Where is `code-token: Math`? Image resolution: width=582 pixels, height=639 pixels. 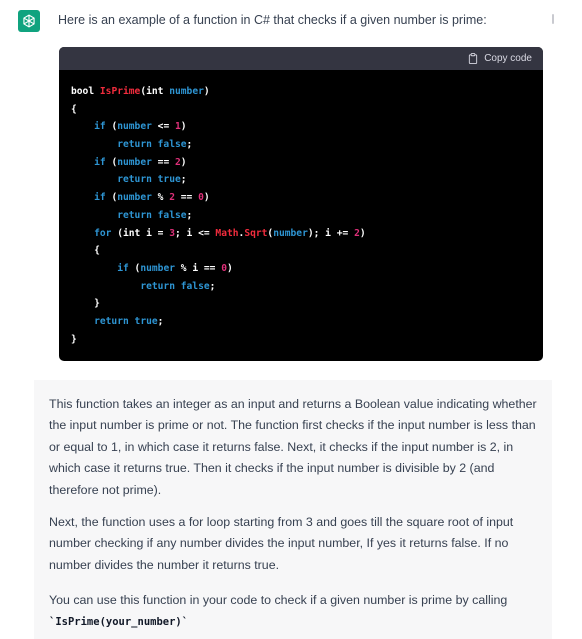 code-token: Math is located at coordinates (227, 233).